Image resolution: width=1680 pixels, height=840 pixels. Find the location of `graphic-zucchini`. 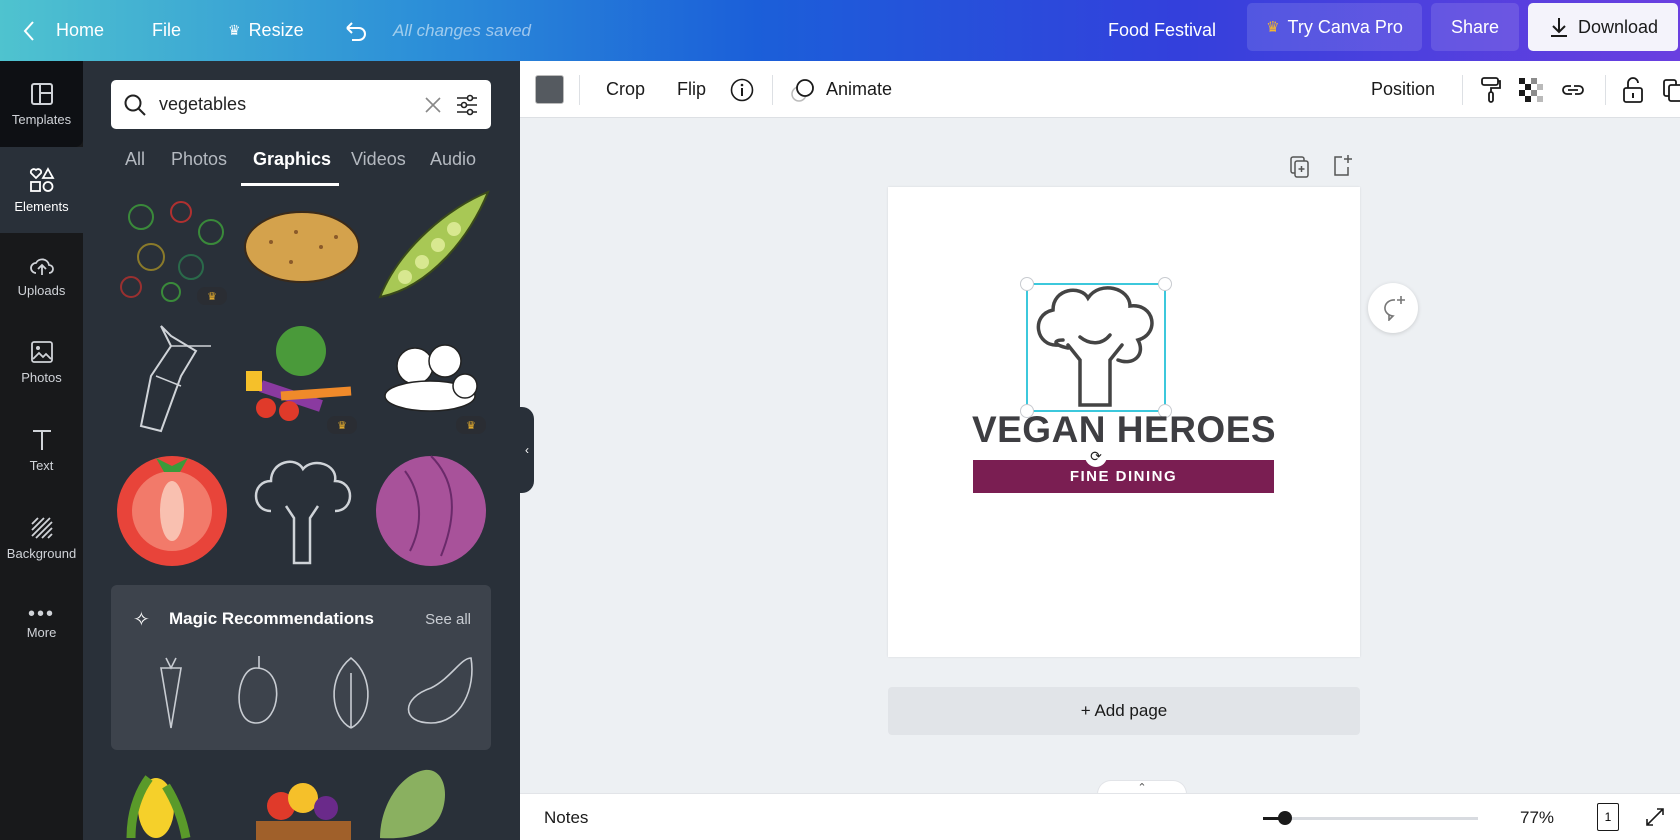

graphic-zucchini is located at coordinates (431, 803).